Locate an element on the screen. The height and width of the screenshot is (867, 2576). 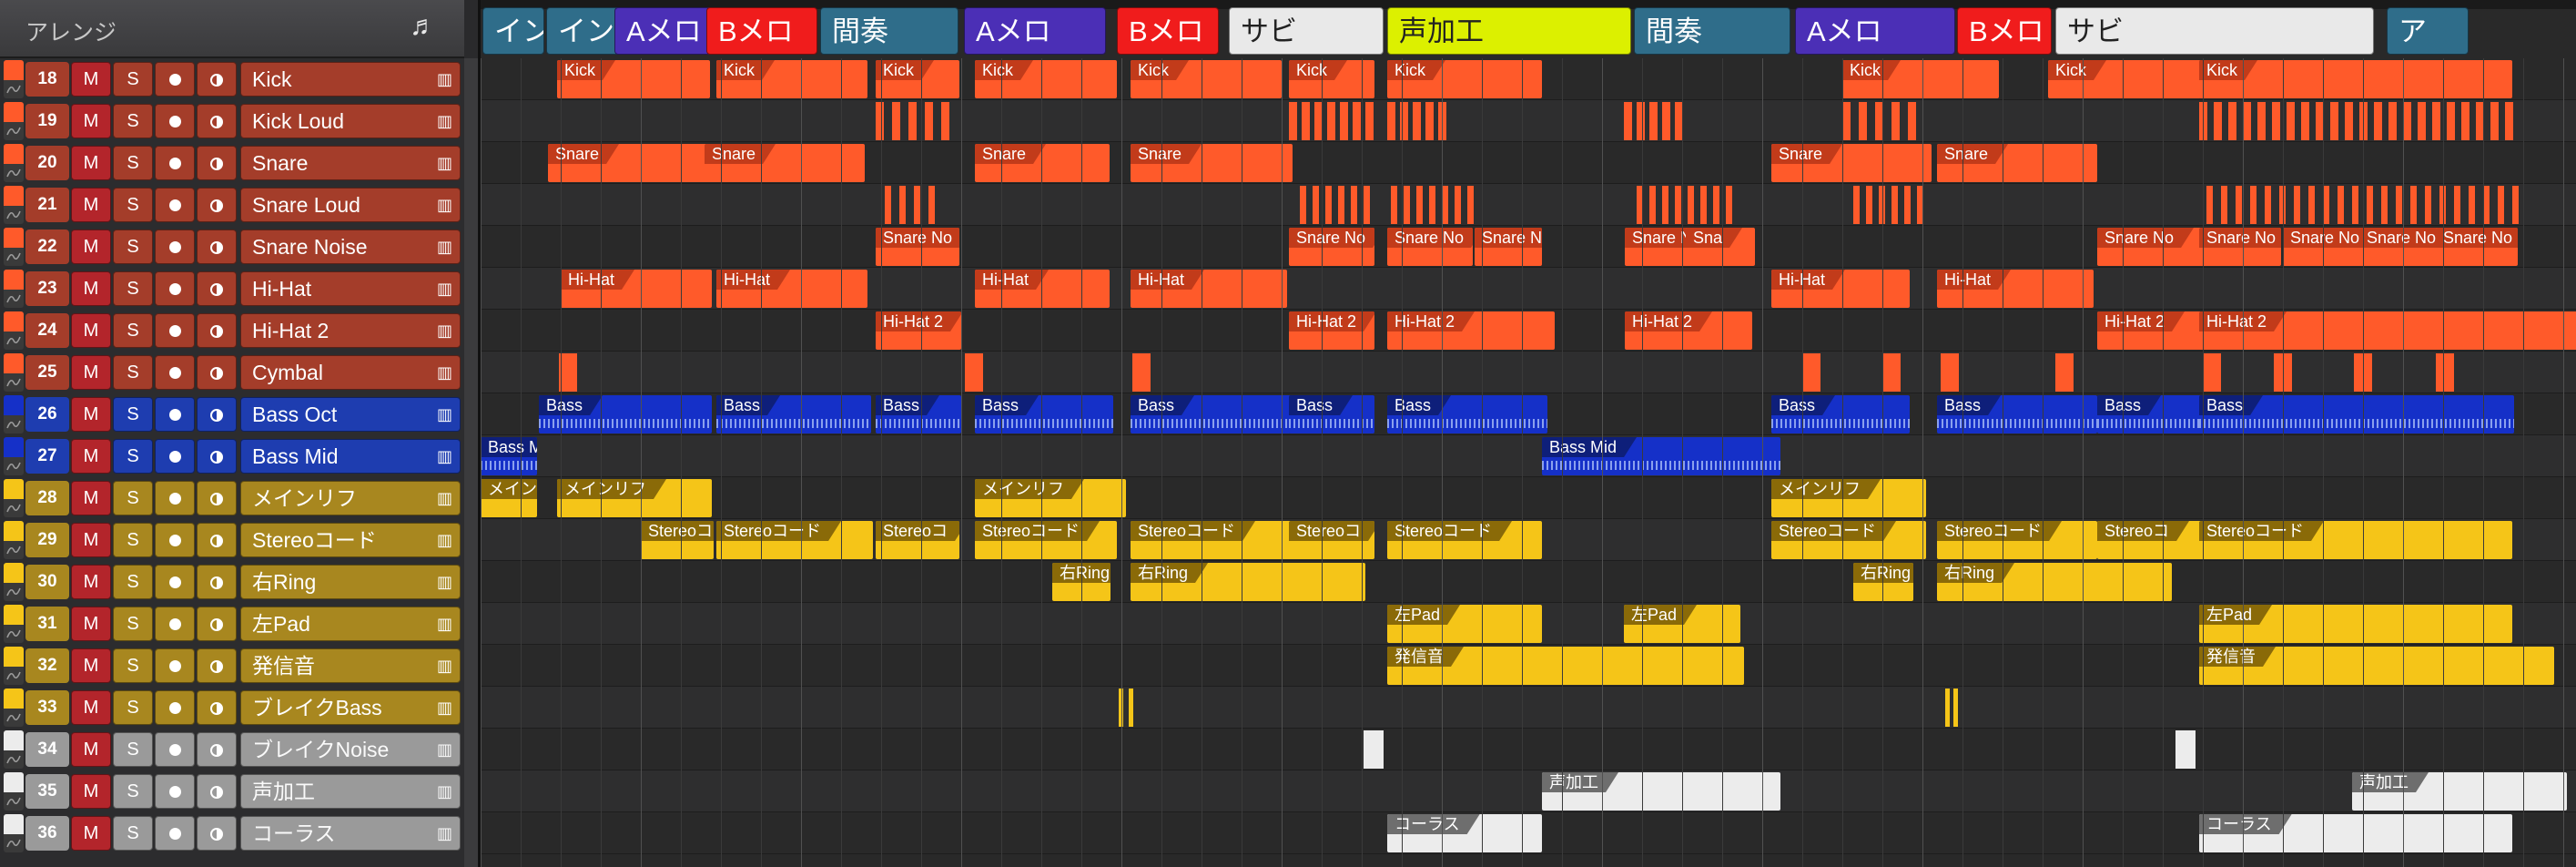
clip: Bass Mid is located at coordinates (1661, 456).